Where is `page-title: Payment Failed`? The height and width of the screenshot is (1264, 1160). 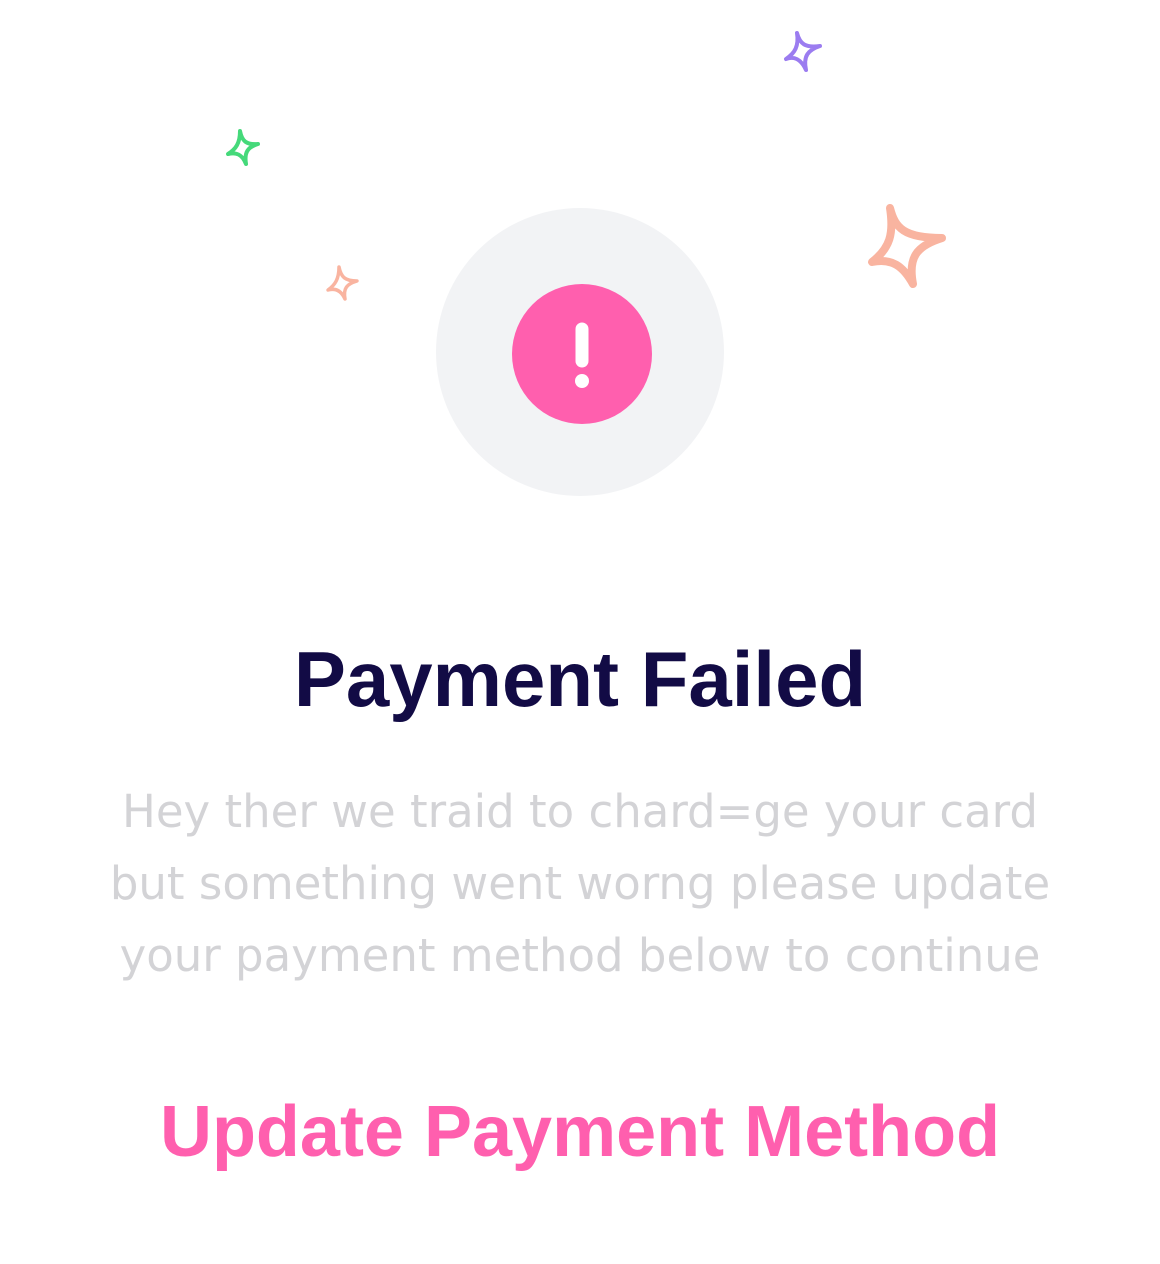 page-title: Payment Failed is located at coordinates (580, 679).